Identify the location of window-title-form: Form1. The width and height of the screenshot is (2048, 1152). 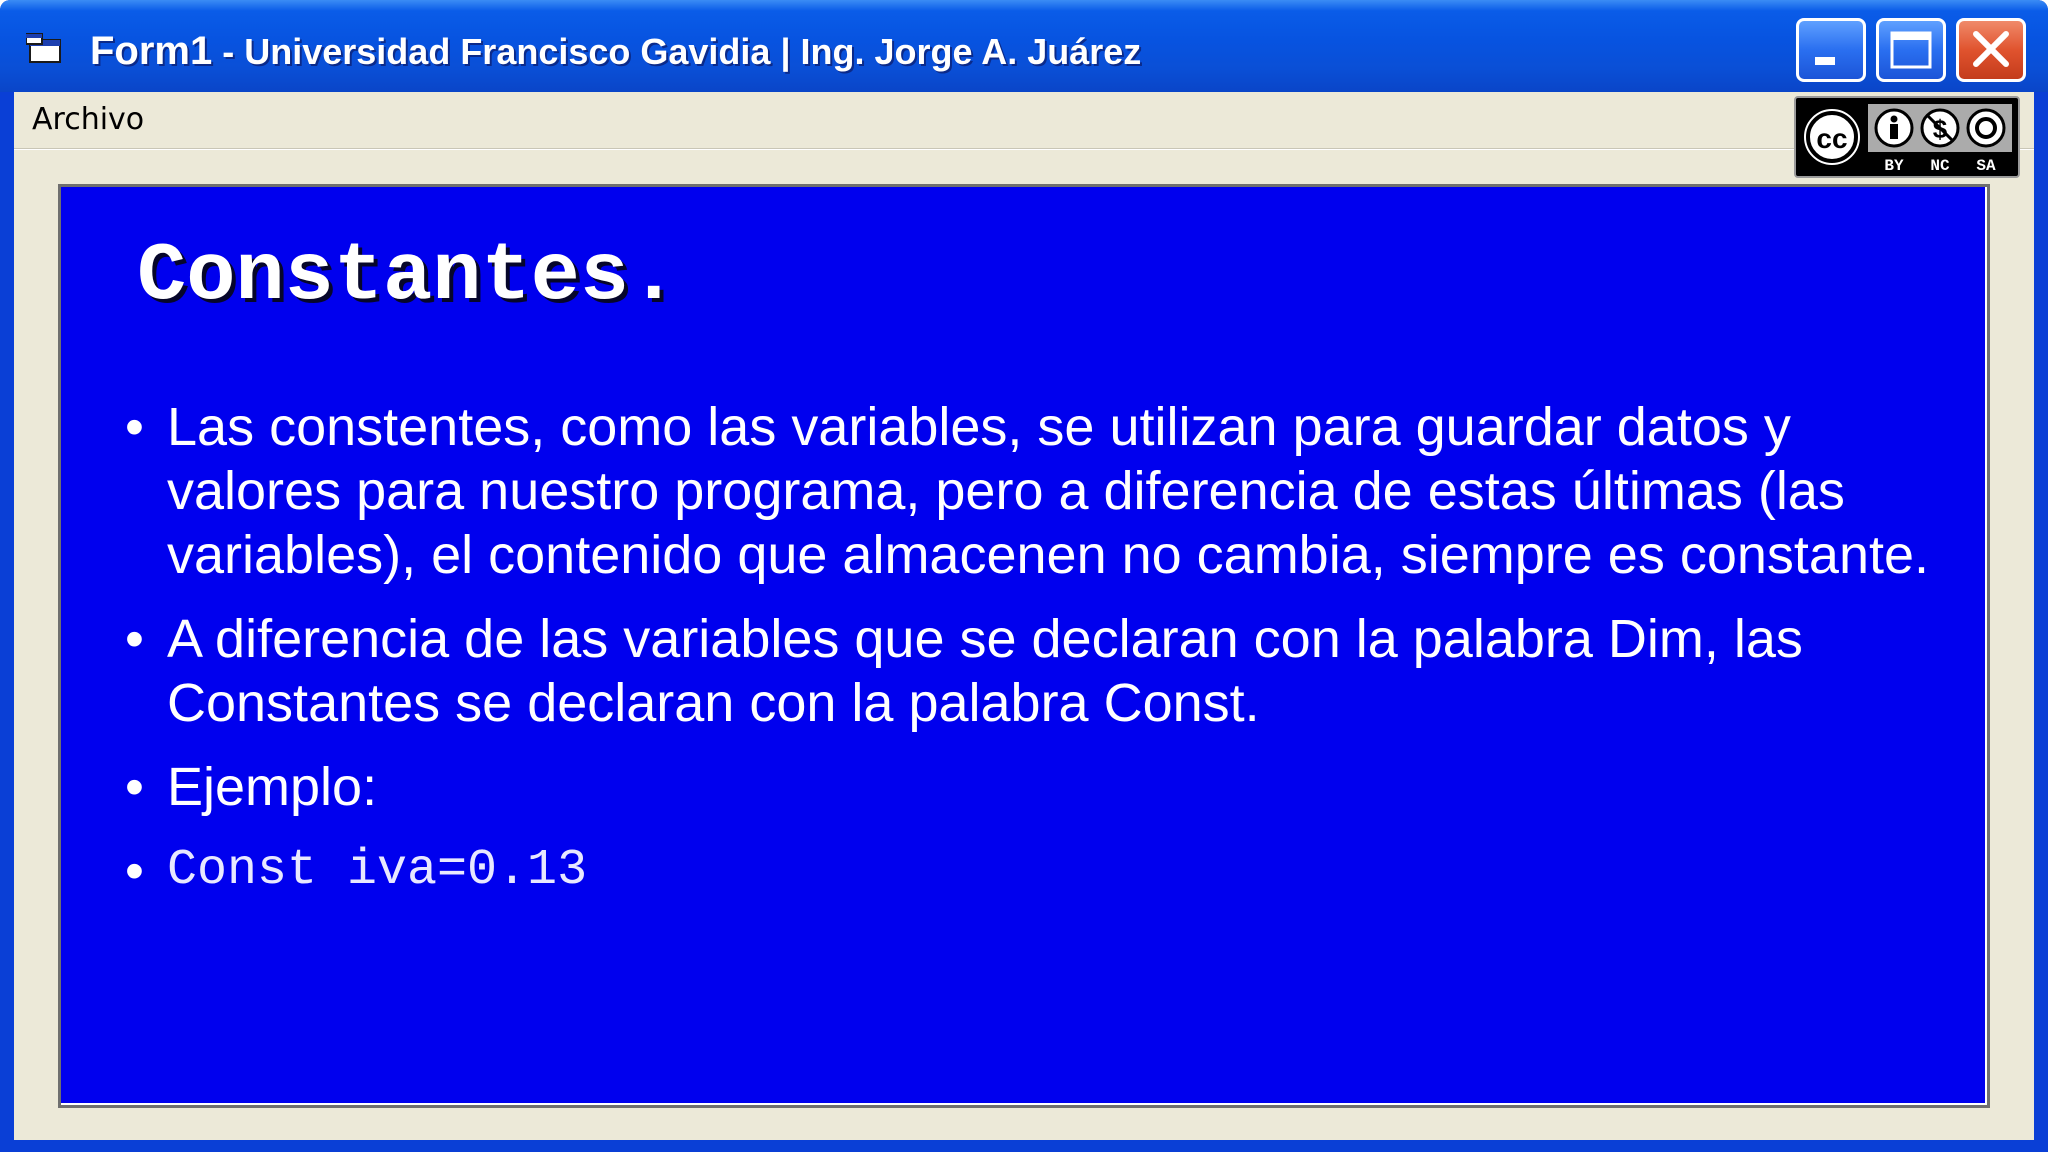
(151, 51).